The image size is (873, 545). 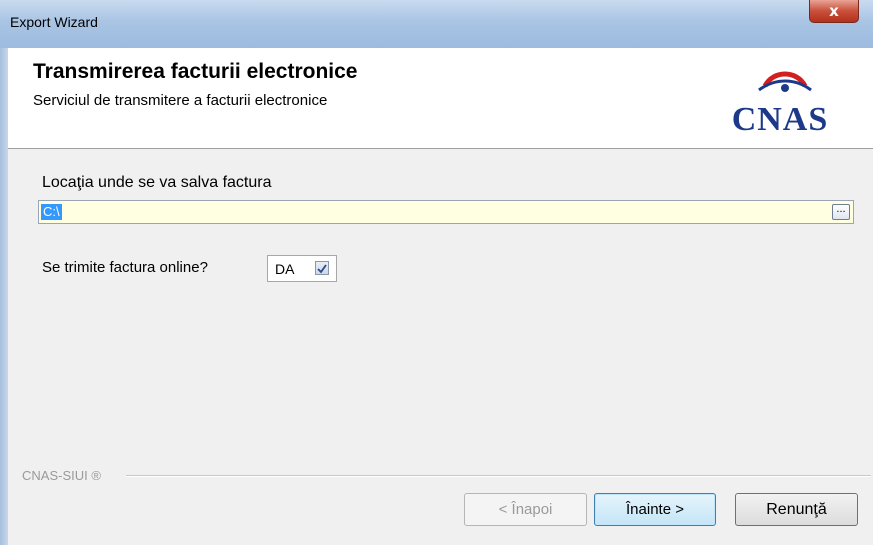 I want to click on cnas-logo: CNAS, so click(x=780, y=104).